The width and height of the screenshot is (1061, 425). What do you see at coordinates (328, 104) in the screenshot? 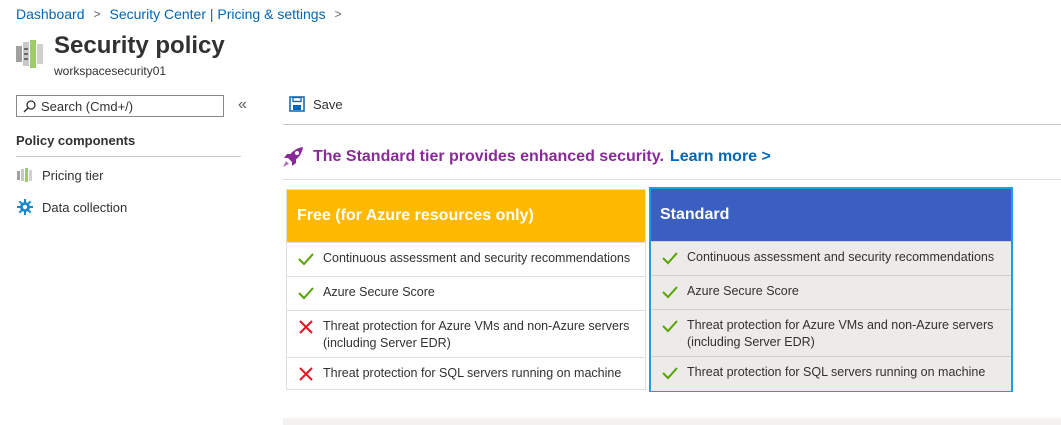
I see `save-label: Save` at bounding box center [328, 104].